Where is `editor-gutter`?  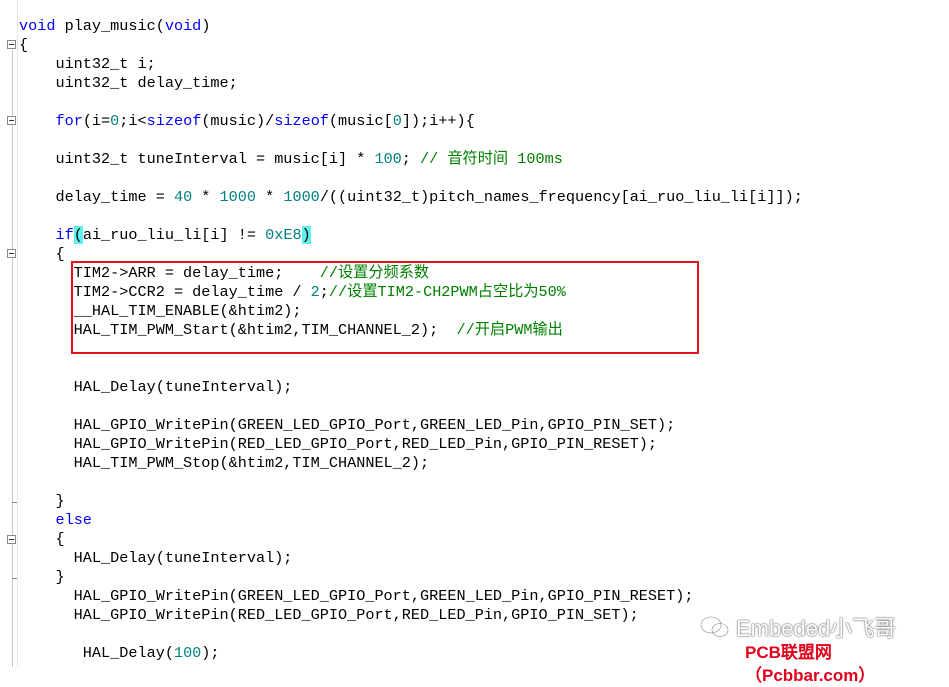 editor-gutter is located at coordinates (9, 333).